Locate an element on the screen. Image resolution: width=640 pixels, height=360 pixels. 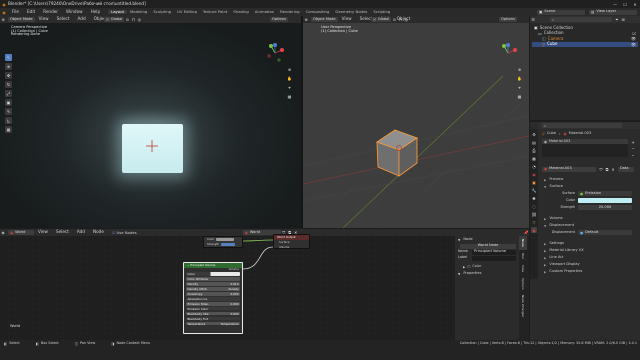
custom-properties-panel: ▶ Custom Properties is located at coordinates (588, 271).